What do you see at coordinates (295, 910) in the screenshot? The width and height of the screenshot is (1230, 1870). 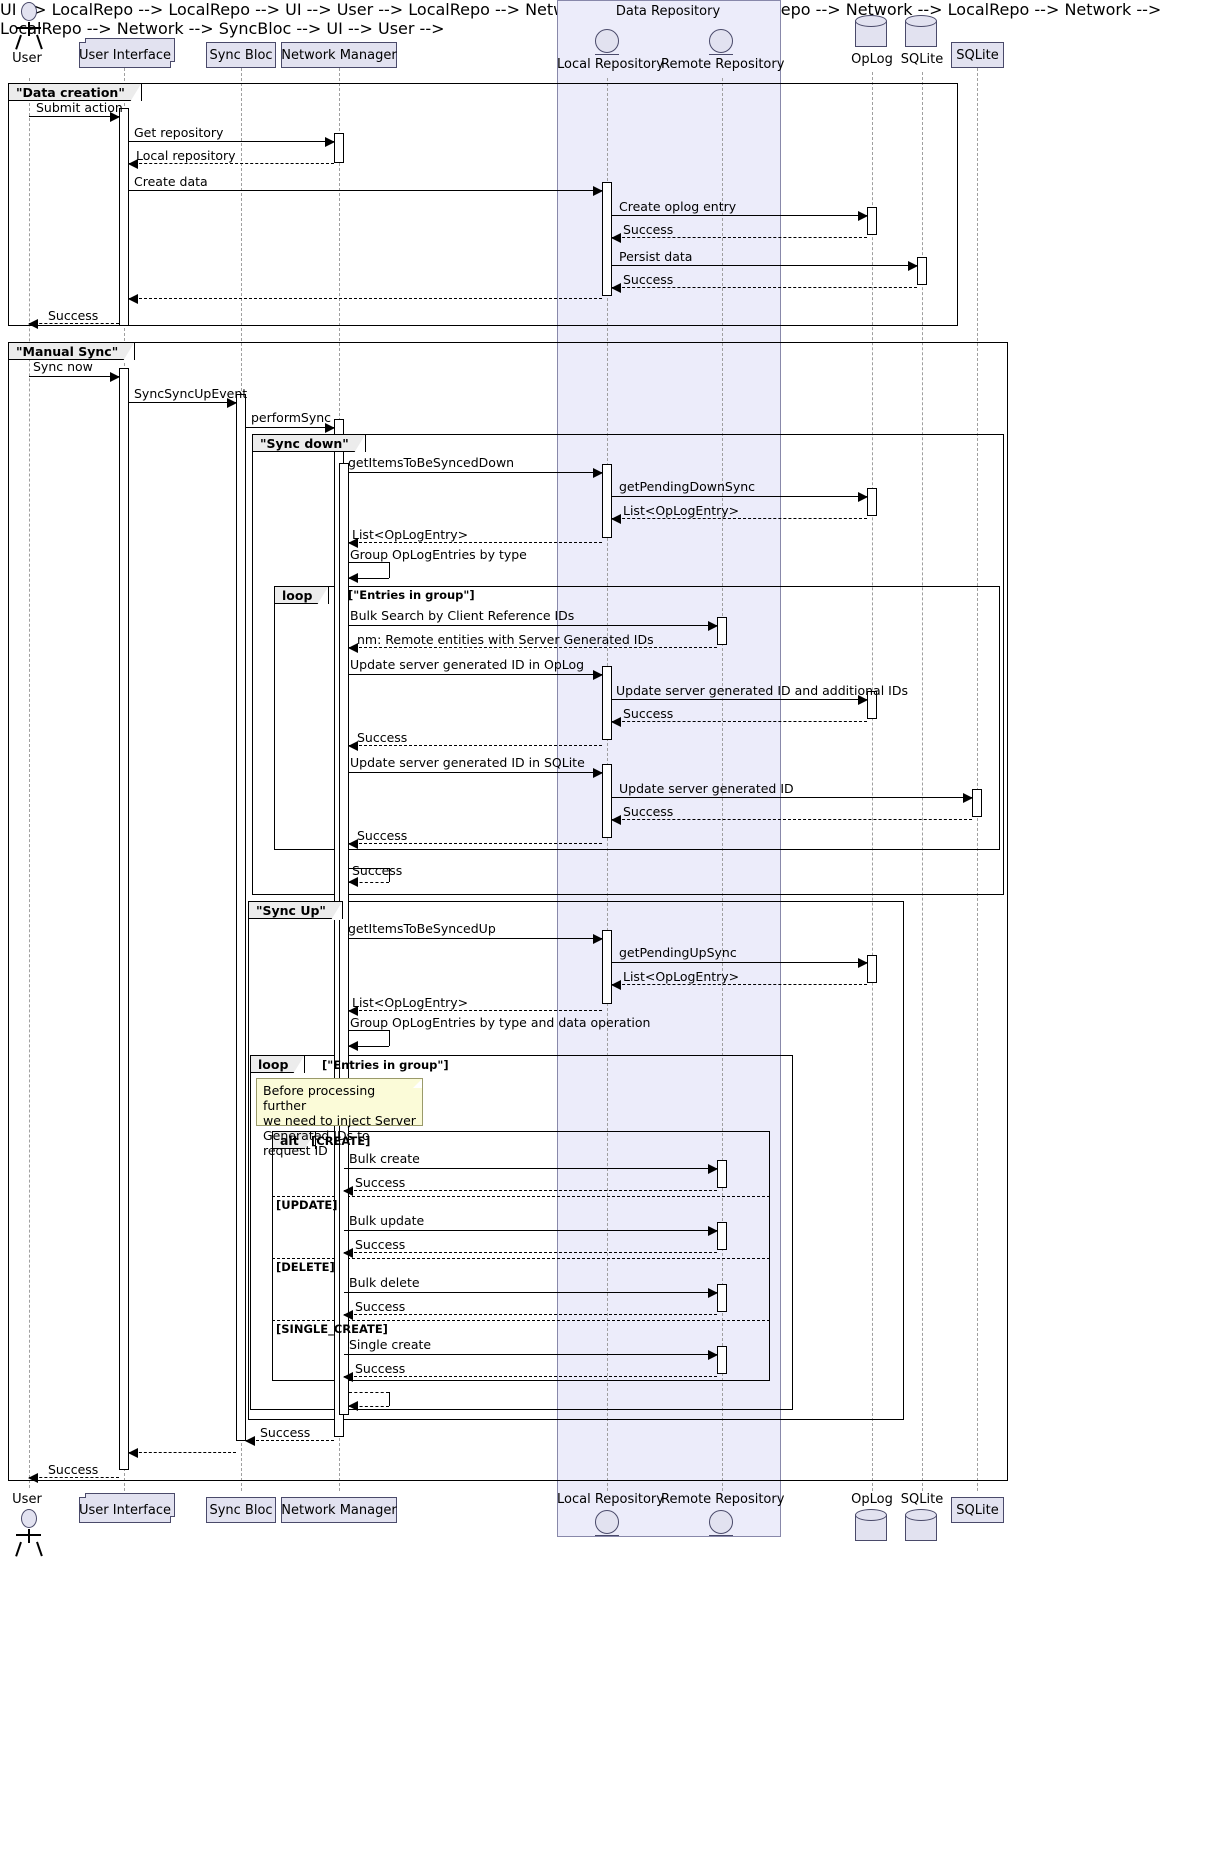 I see `fragment-label-sync-up: "Sync Up"` at bounding box center [295, 910].